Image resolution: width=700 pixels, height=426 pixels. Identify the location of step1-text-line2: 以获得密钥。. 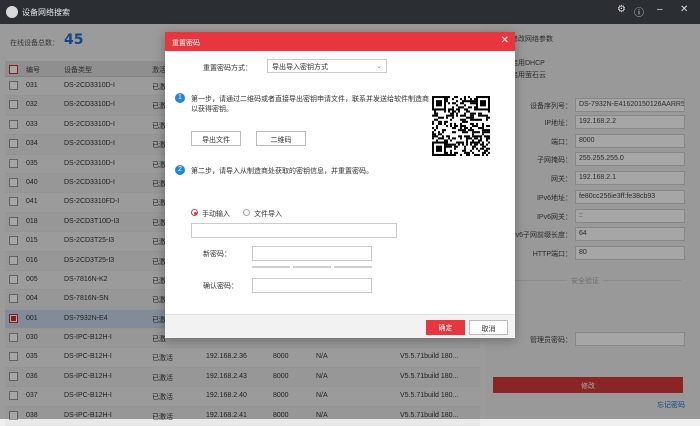
(212, 109).